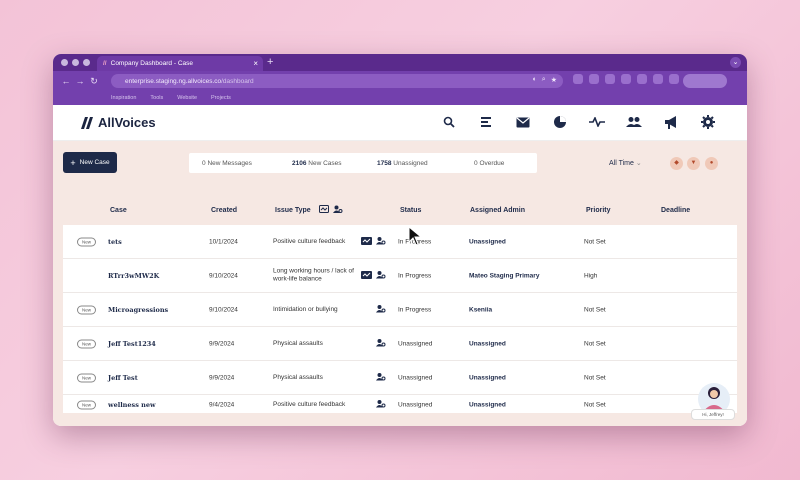 This screenshot has height=480, width=800. What do you see at coordinates (714, 401) in the screenshot?
I see `chat-widget: Hi, Jeffrey!` at bounding box center [714, 401].